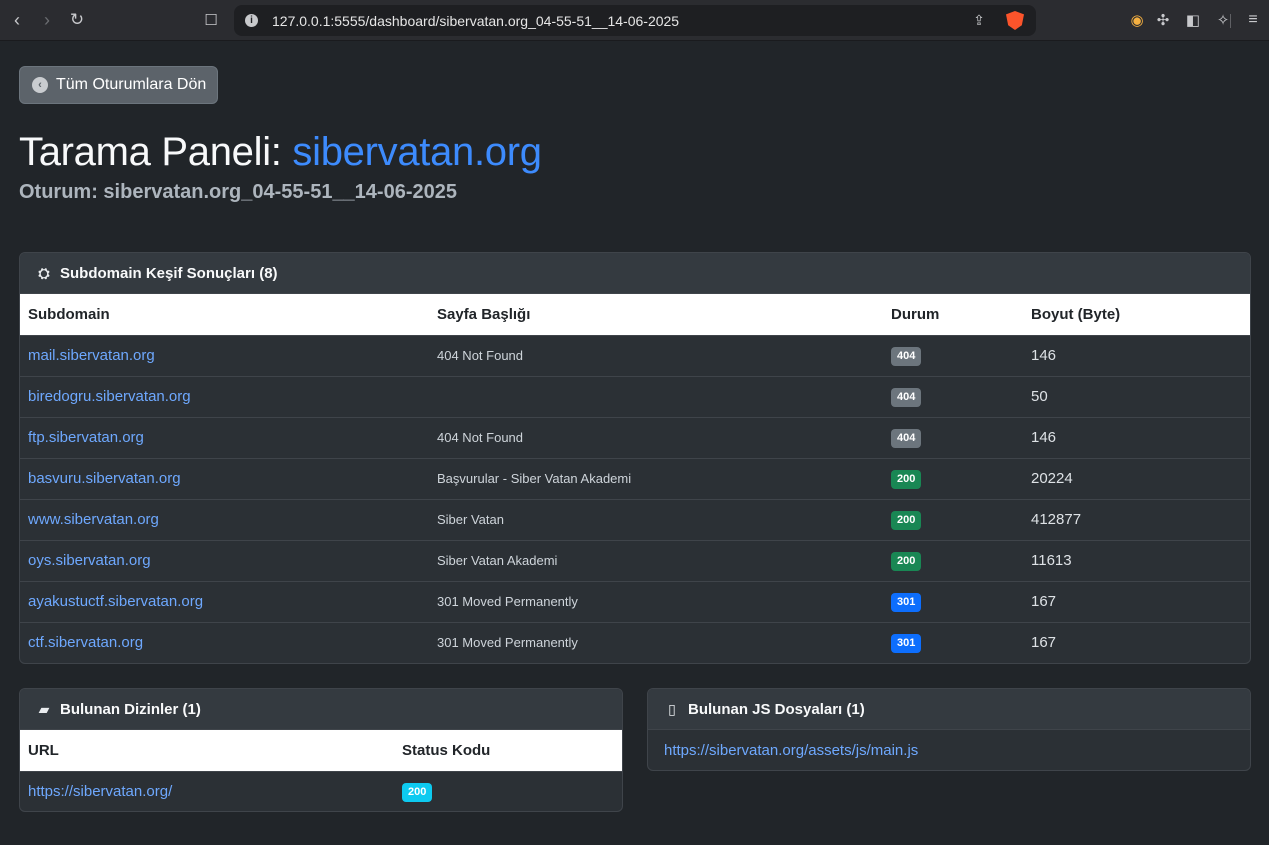 The image size is (1269, 845). I want to click on js-files-card-title: Bulunan JS Dosyaları (1), so click(776, 709).